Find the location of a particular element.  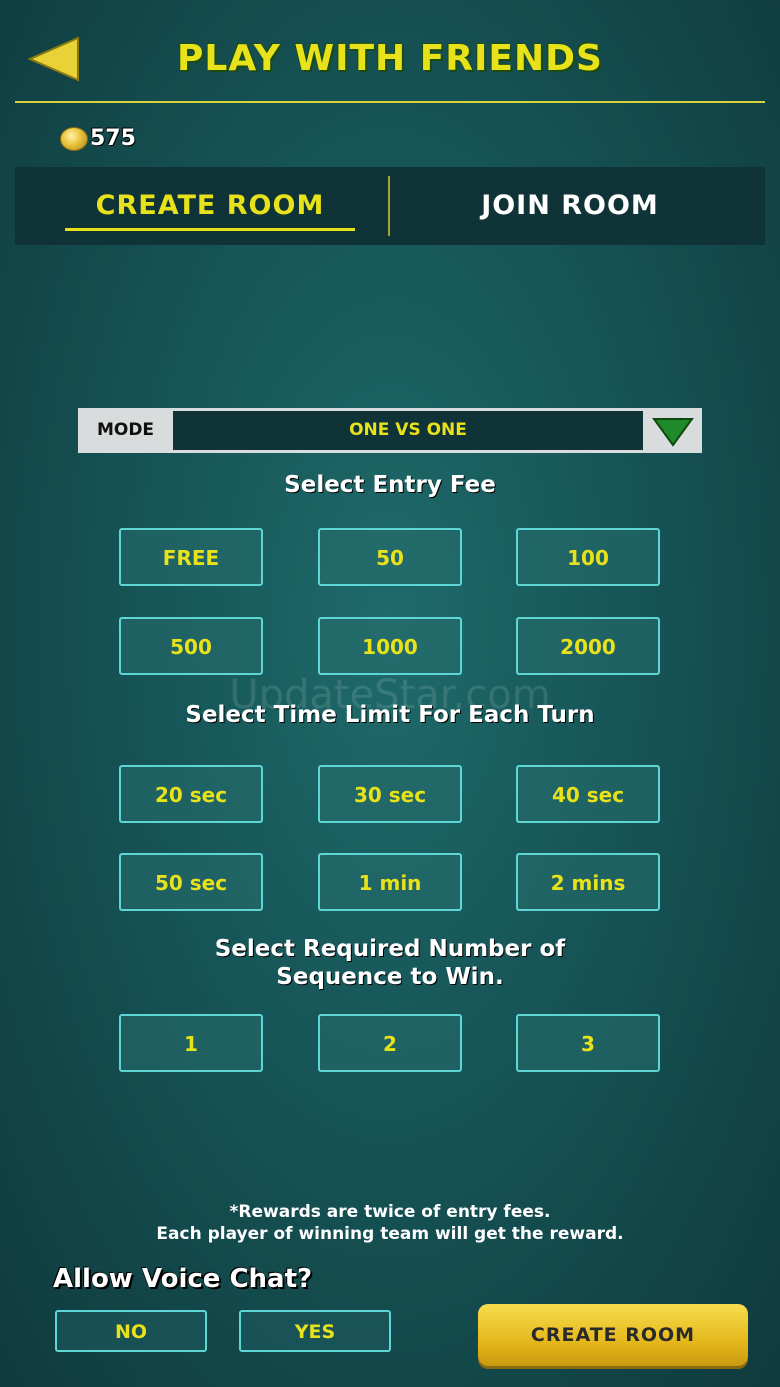

sequence-title-line1: Select Required Number of is located at coordinates (390, 949).